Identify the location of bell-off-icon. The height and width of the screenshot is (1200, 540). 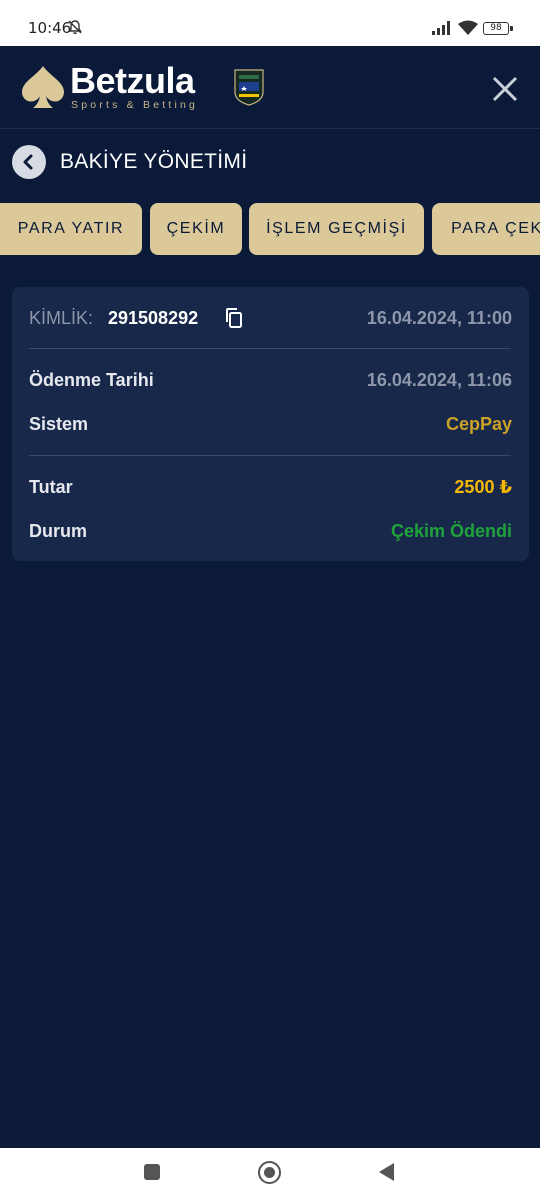
(75, 27).